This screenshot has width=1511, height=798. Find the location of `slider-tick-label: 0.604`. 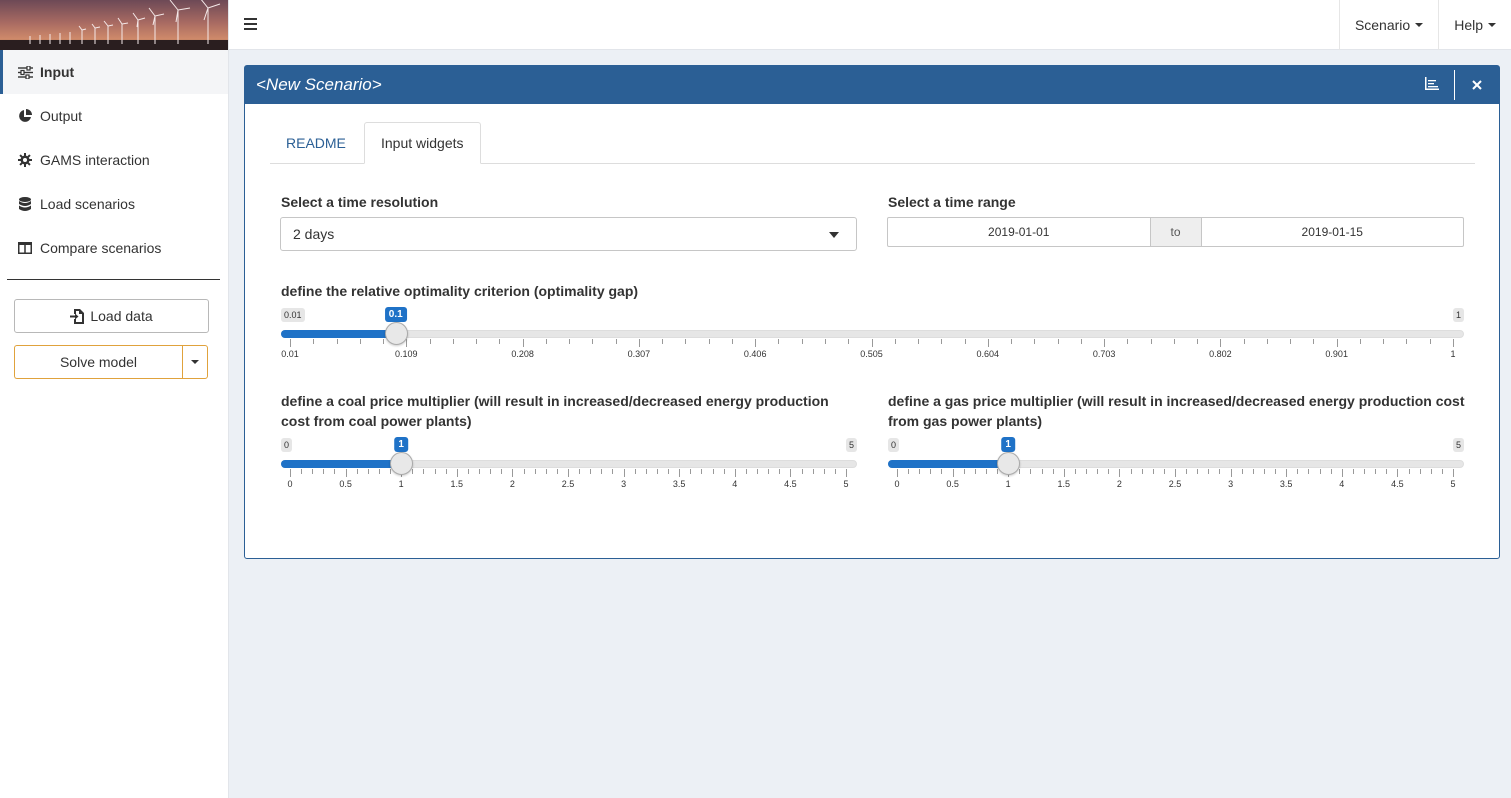

slider-tick-label: 0.604 is located at coordinates (988, 354).